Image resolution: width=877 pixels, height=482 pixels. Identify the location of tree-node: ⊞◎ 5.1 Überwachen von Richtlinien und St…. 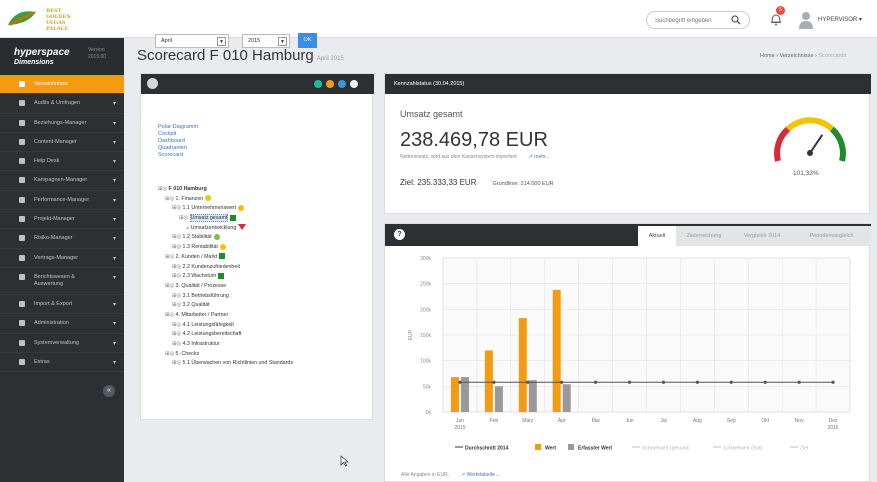
(225, 364).